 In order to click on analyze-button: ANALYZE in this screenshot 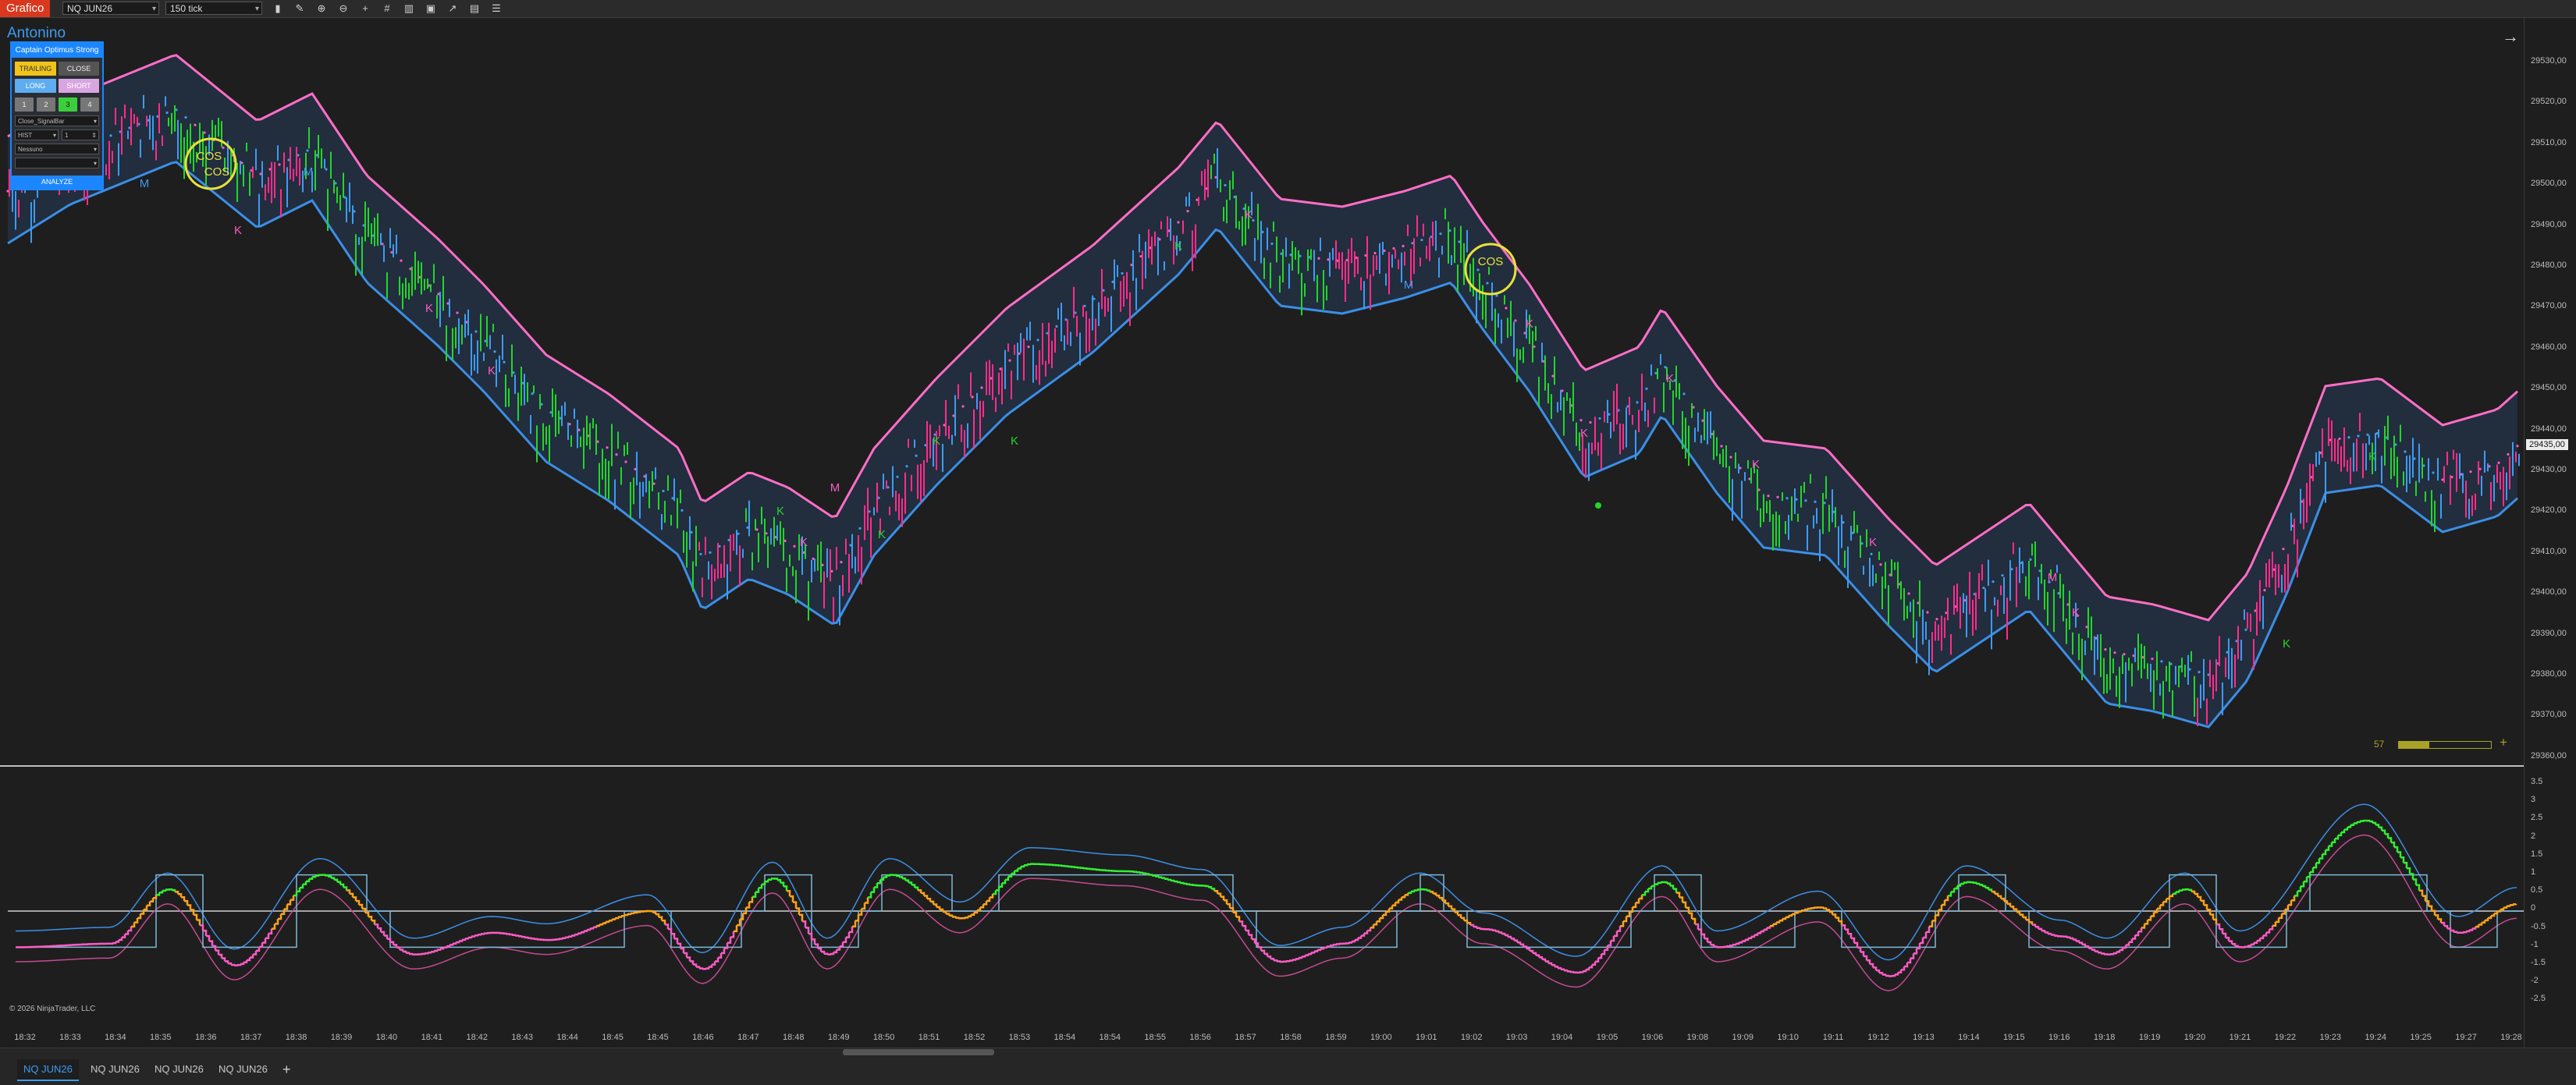, I will do `click(57, 182)`.